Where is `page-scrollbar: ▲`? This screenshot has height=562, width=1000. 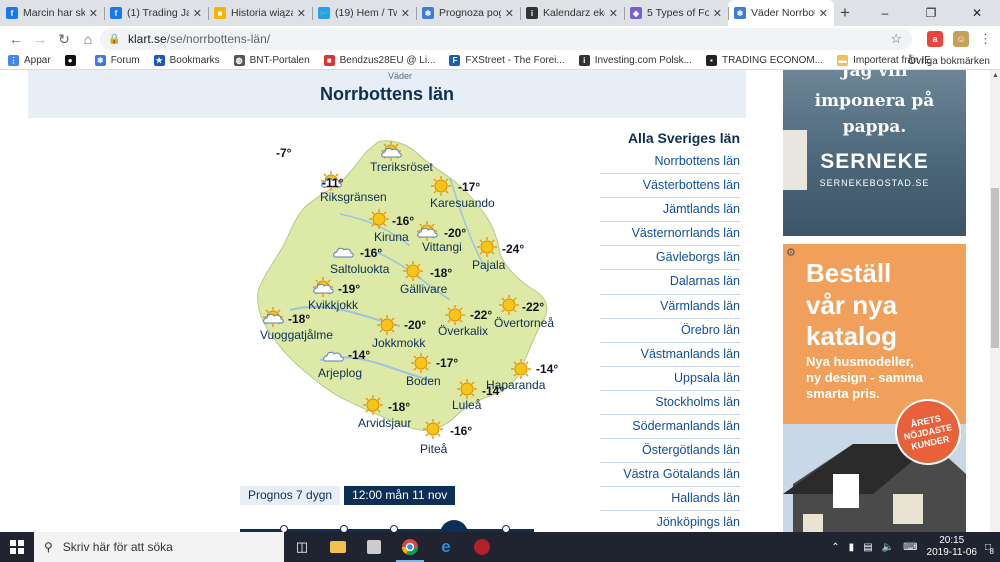 page-scrollbar: ▲ is located at coordinates (995, 301).